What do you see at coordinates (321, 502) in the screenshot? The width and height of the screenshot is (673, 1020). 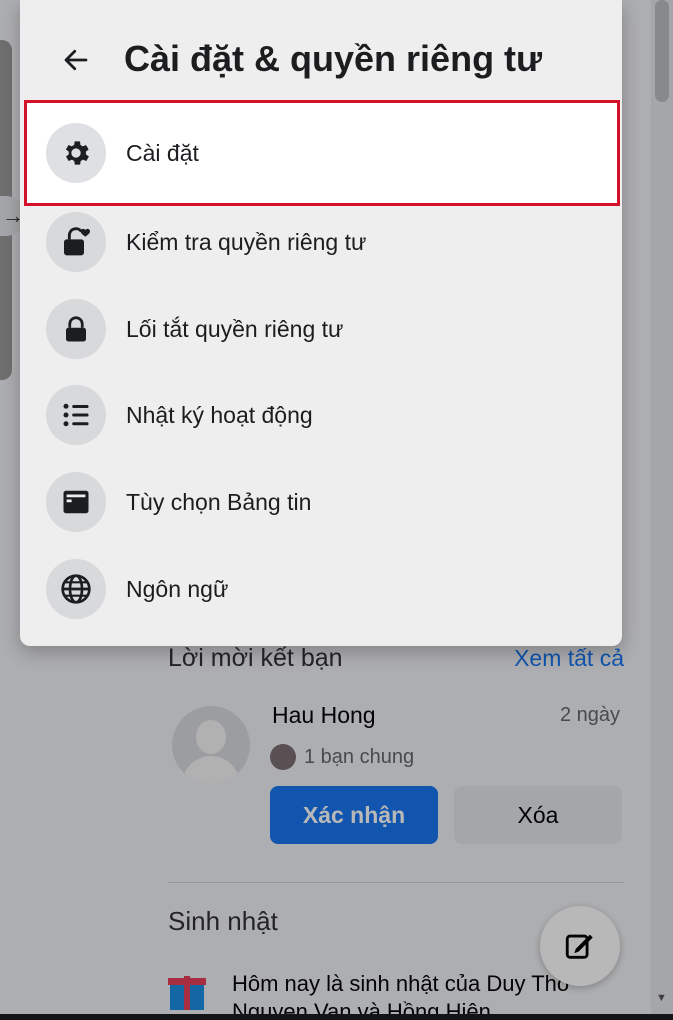 I see `menu-item-feed-preferences: Tùy chọn Bảng tin` at bounding box center [321, 502].